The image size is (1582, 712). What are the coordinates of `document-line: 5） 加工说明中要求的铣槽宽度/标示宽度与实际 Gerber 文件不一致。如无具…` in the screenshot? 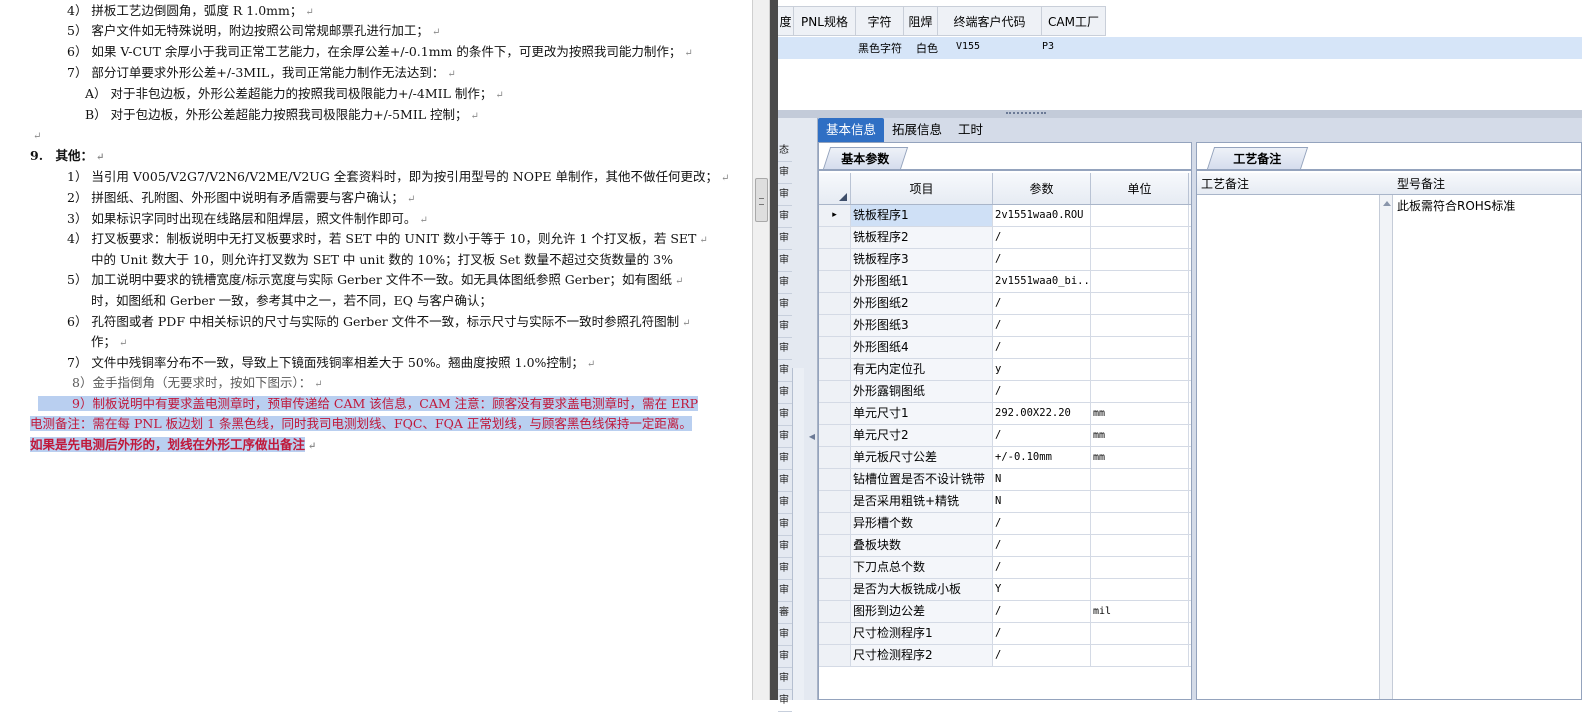 It's located at (375, 280).